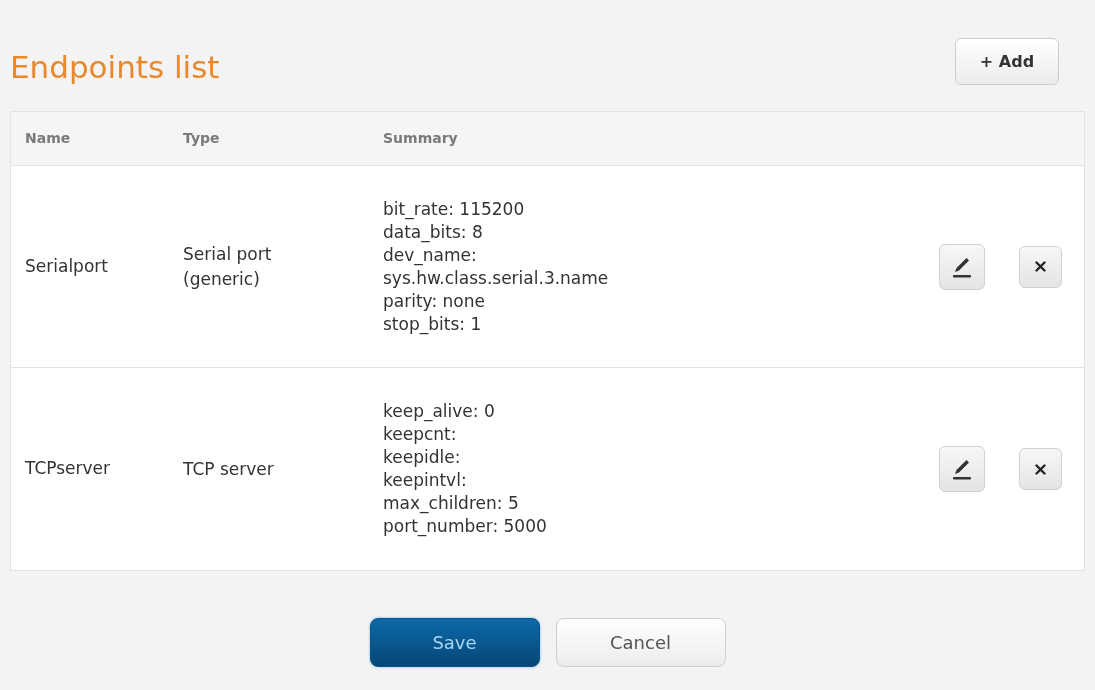 The height and width of the screenshot is (690, 1095). Describe the element at coordinates (454, 642) in the screenshot. I see `save-button: Save` at that location.